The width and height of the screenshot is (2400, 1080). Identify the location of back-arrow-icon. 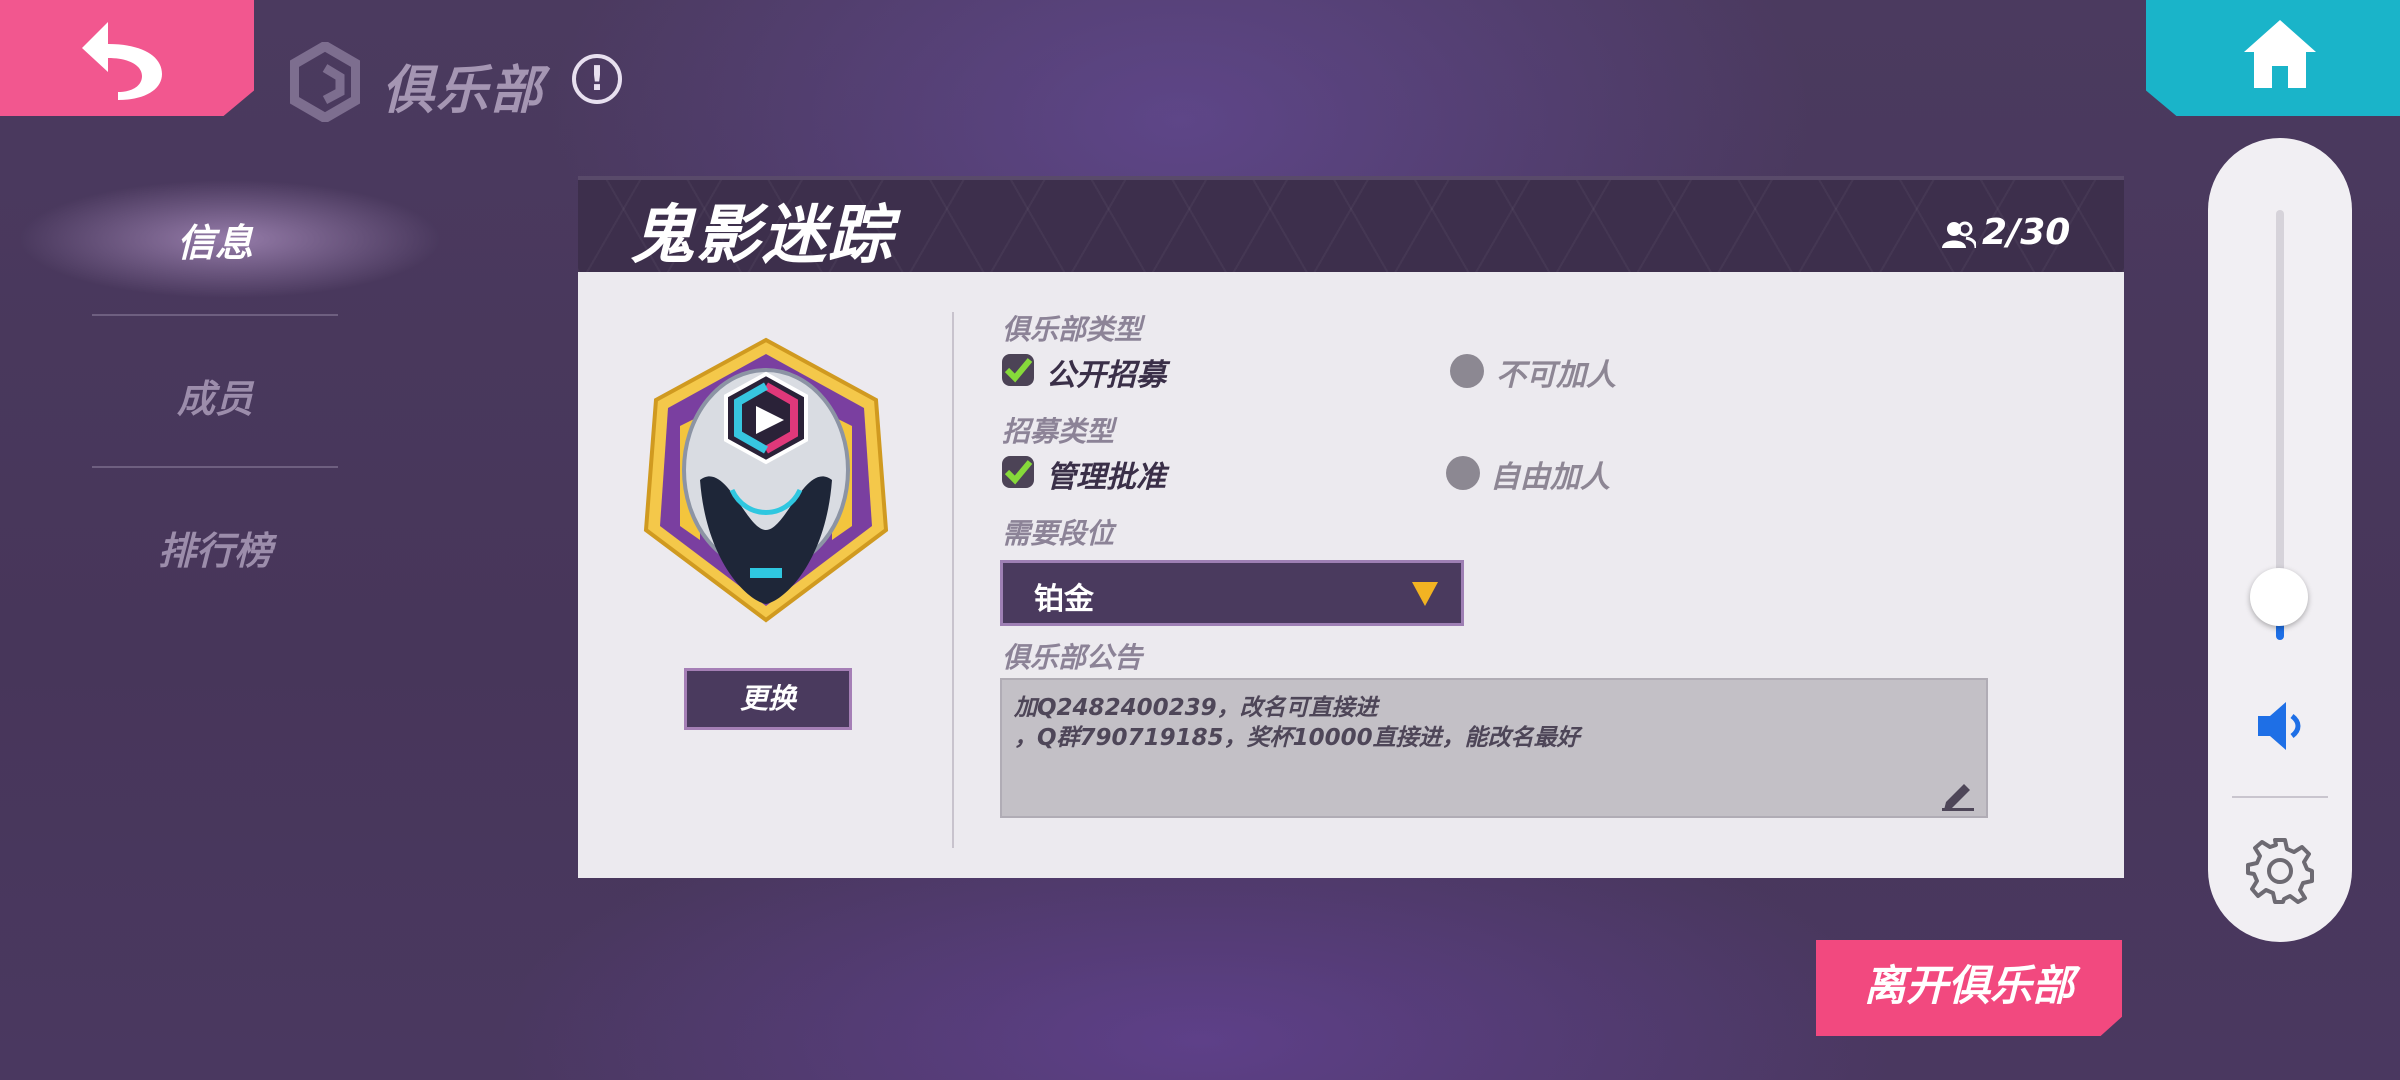
(122, 61).